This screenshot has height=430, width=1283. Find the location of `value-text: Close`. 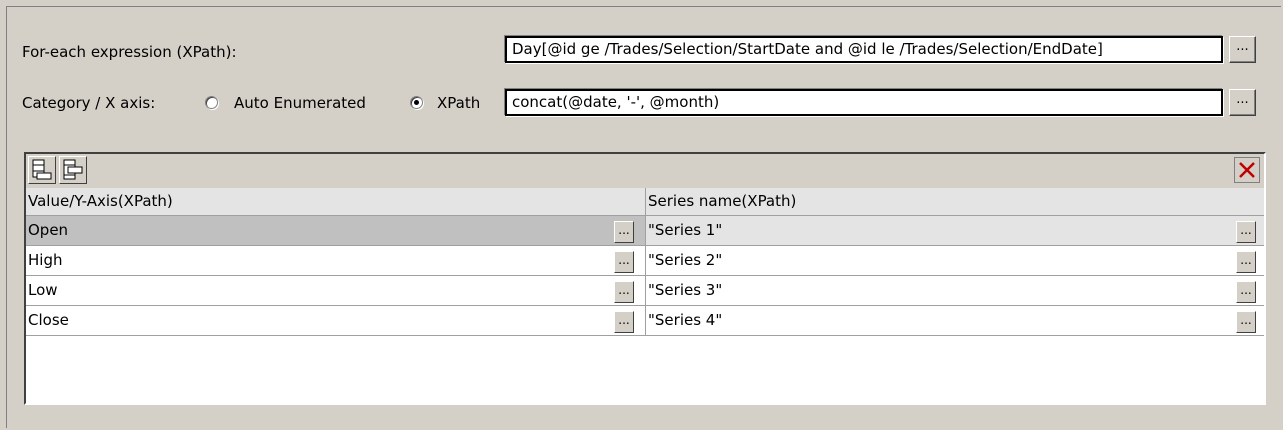

value-text: Close is located at coordinates (48, 320).